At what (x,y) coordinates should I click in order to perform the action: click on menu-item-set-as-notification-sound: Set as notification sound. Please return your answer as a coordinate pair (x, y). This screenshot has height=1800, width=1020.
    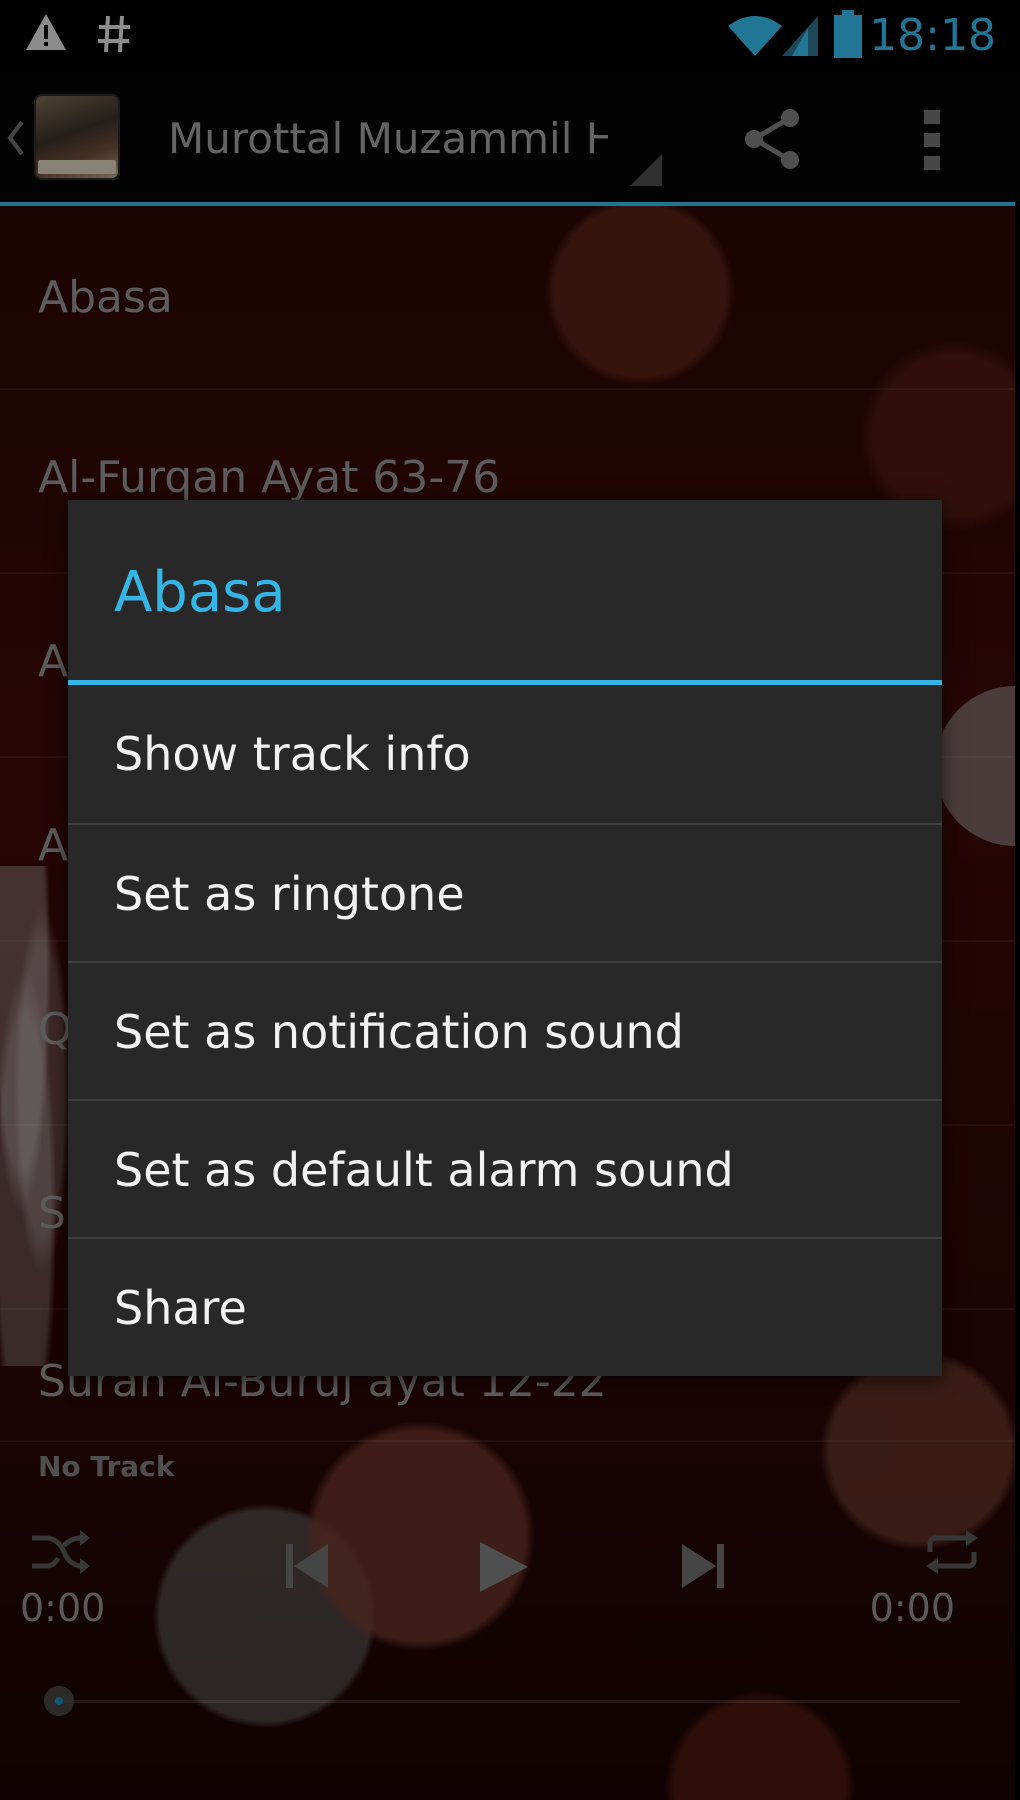
    Looking at the image, I should click on (505, 1031).